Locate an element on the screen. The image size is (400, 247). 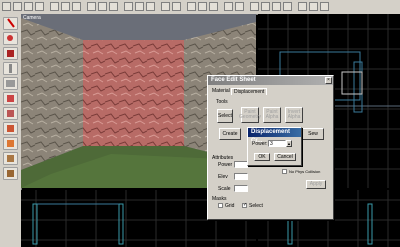
decal-tool-icon is located at coordinates (10, 128).